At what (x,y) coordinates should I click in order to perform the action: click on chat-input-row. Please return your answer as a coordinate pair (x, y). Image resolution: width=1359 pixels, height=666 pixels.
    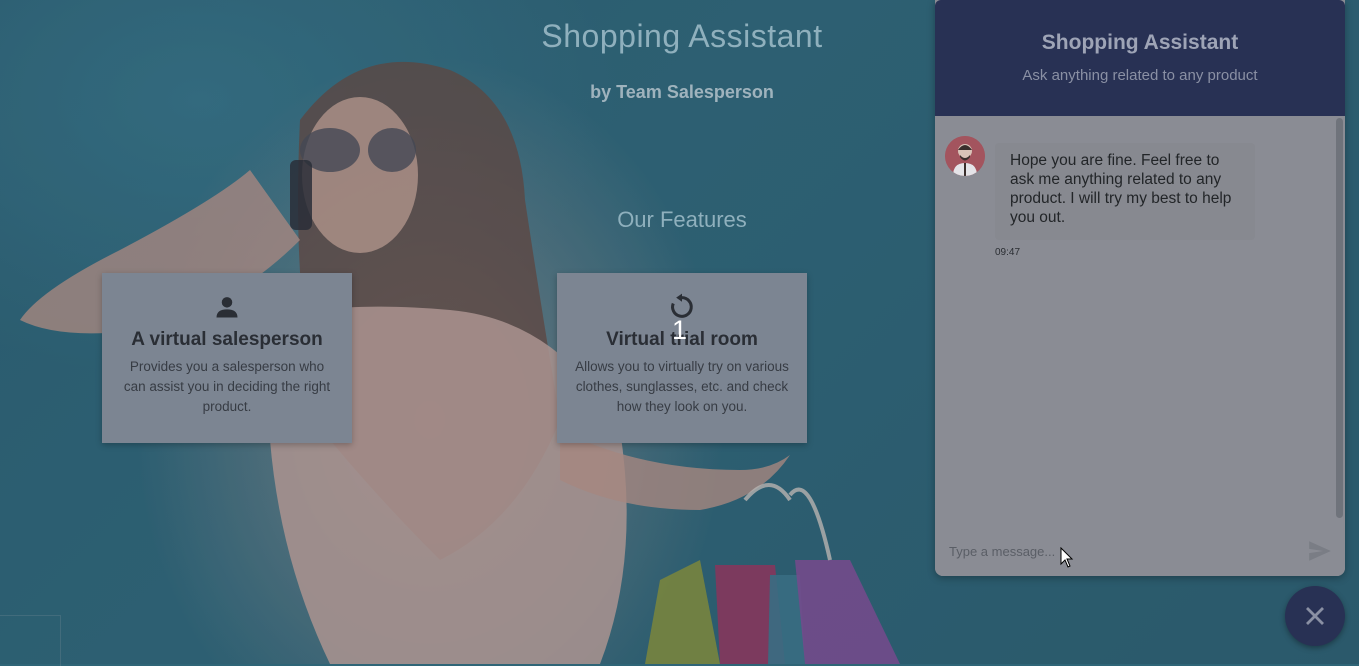
    Looking at the image, I should click on (1140, 551).